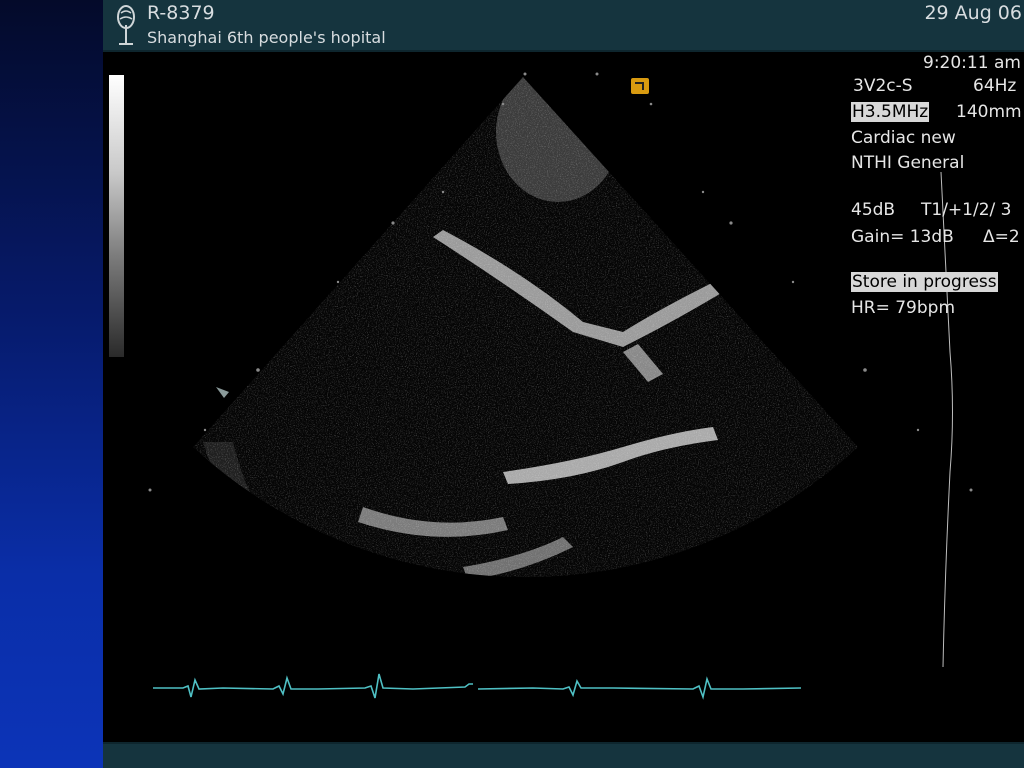 The width and height of the screenshot is (1024, 768). I want to click on hospital-name: Shanghai 6th people's hopital, so click(266, 37).